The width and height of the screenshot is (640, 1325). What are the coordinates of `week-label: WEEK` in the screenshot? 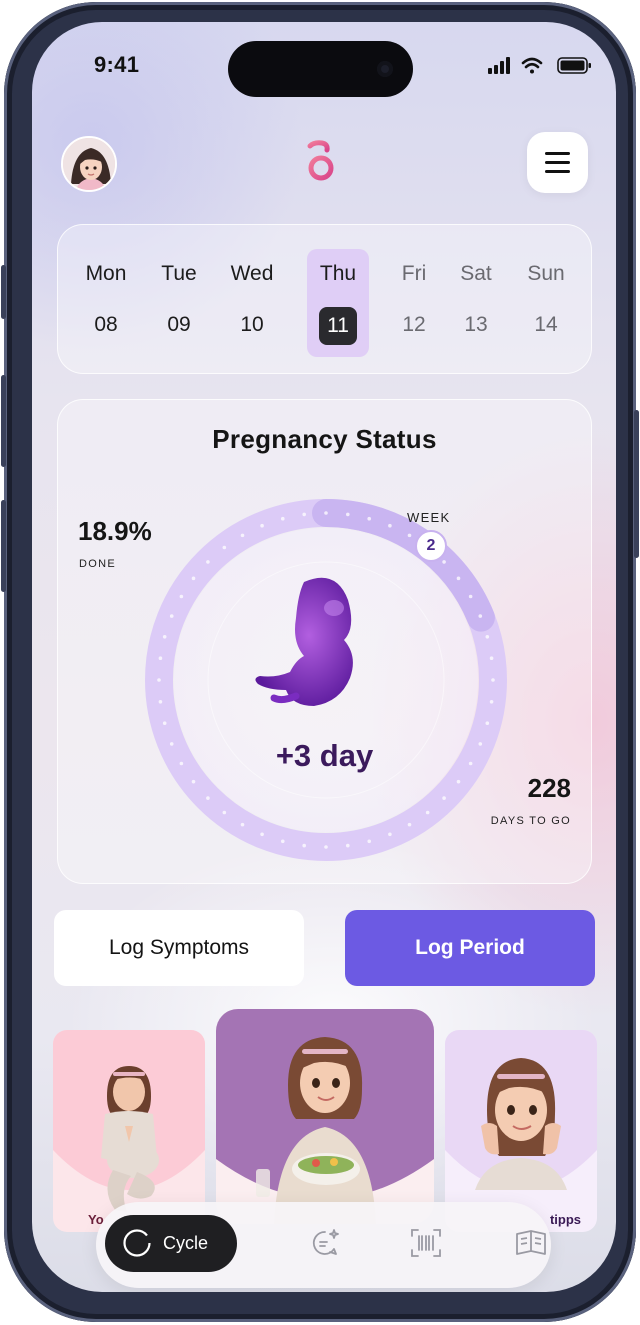 It's located at (429, 517).